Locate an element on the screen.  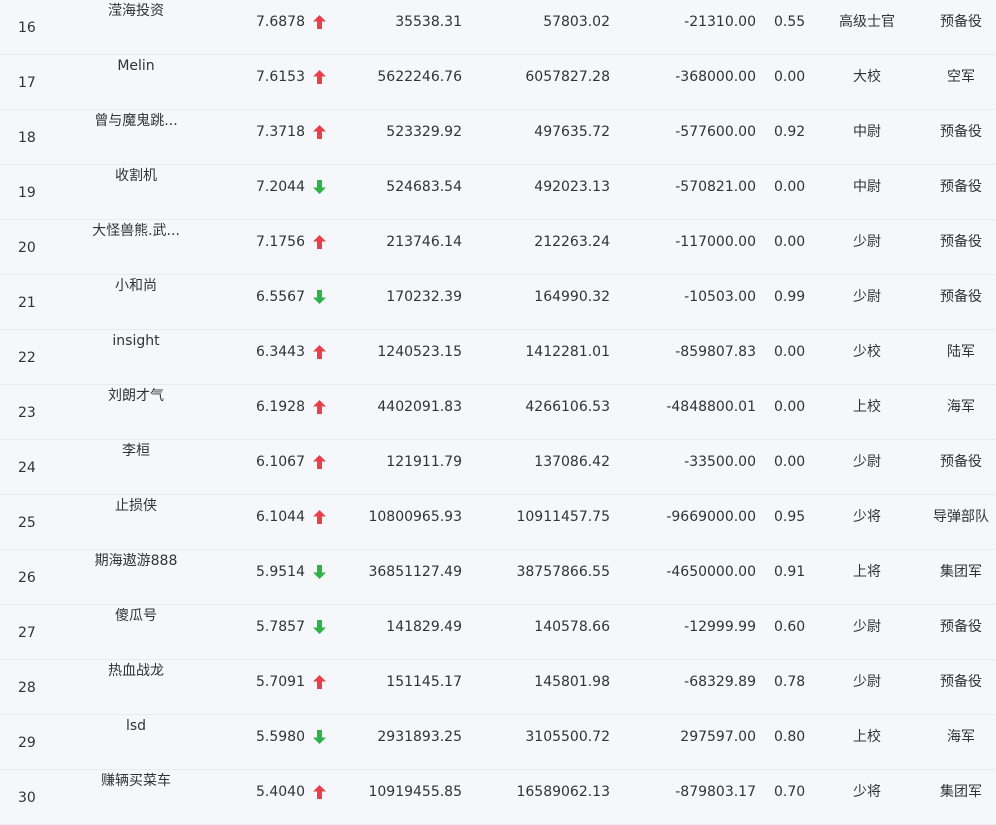
trader-name-link: 滢海投资 is located at coordinates (136, 11).